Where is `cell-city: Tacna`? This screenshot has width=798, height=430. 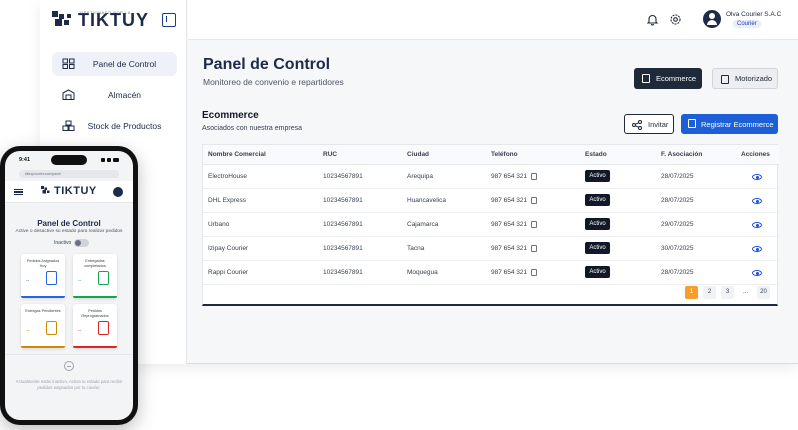 cell-city: Tacna is located at coordinates (416, 248).